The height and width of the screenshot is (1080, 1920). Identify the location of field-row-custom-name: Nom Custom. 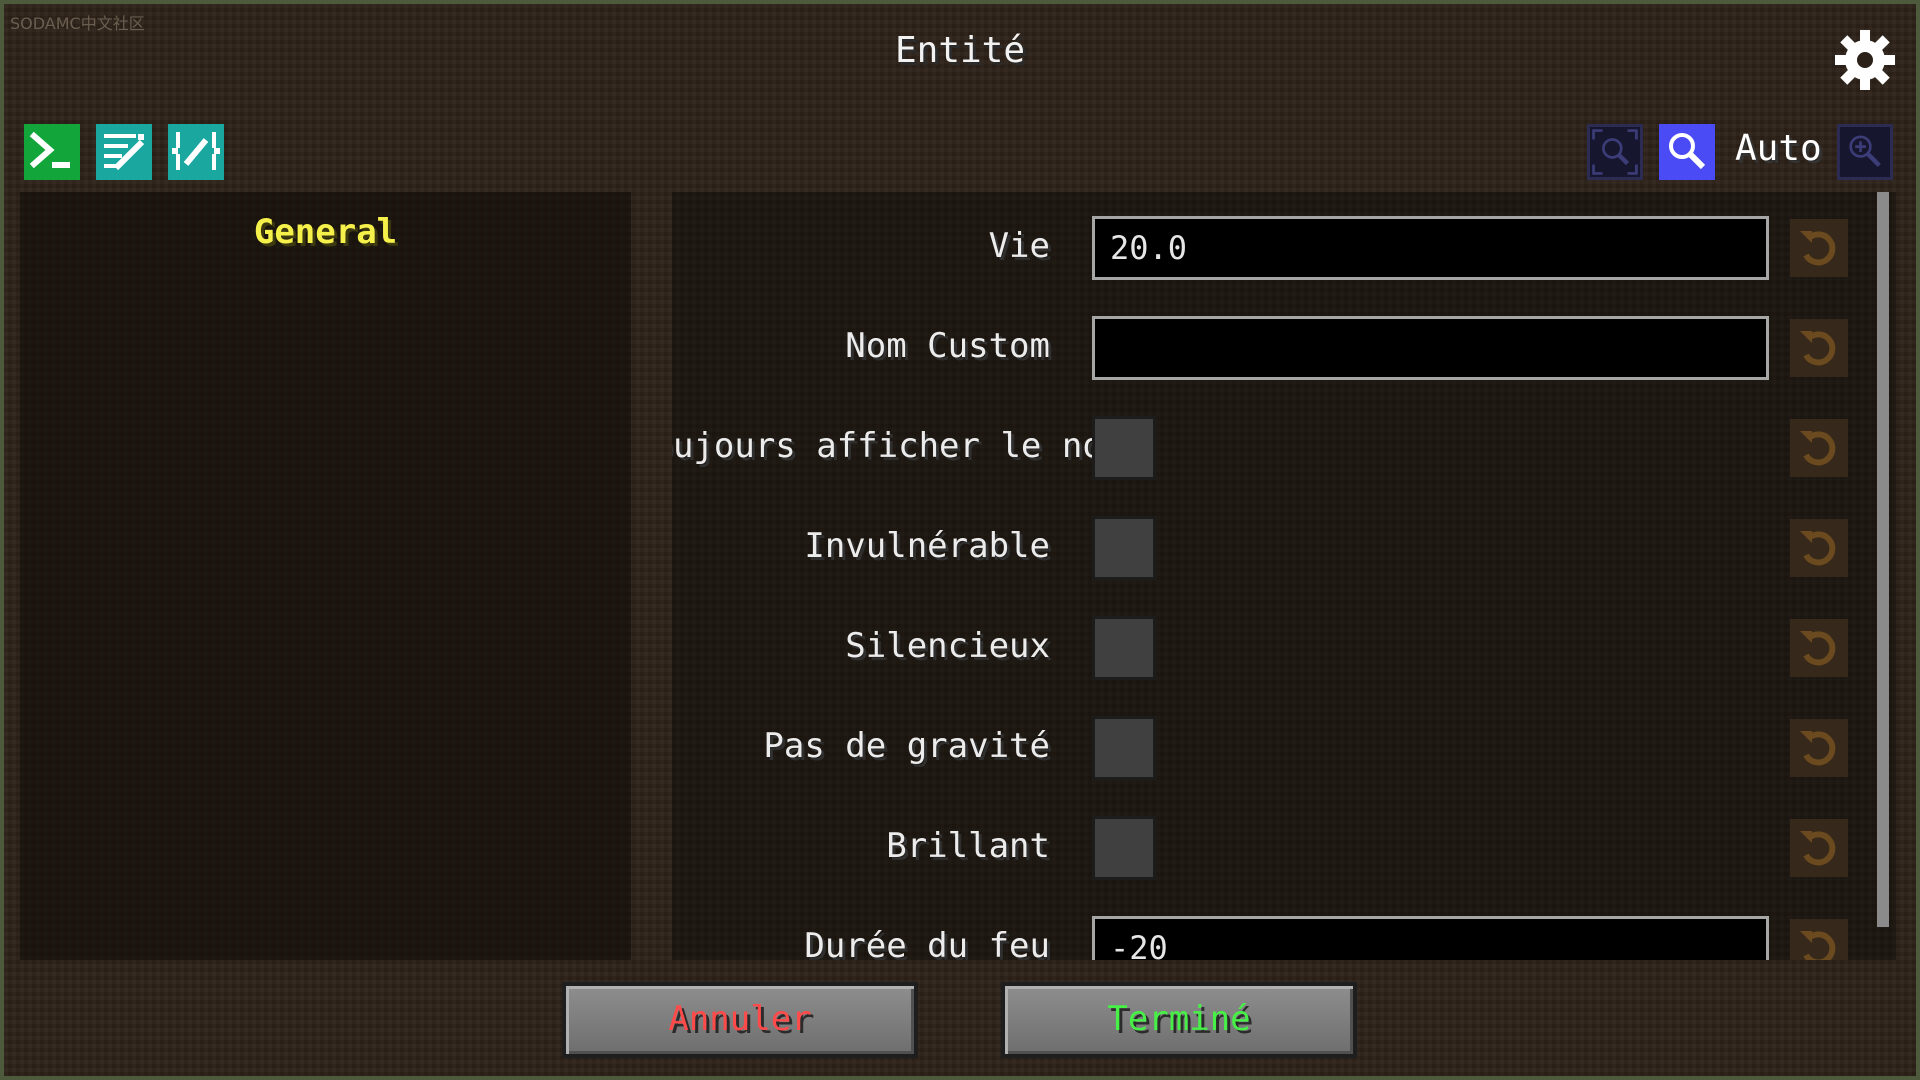
(1284, 348).